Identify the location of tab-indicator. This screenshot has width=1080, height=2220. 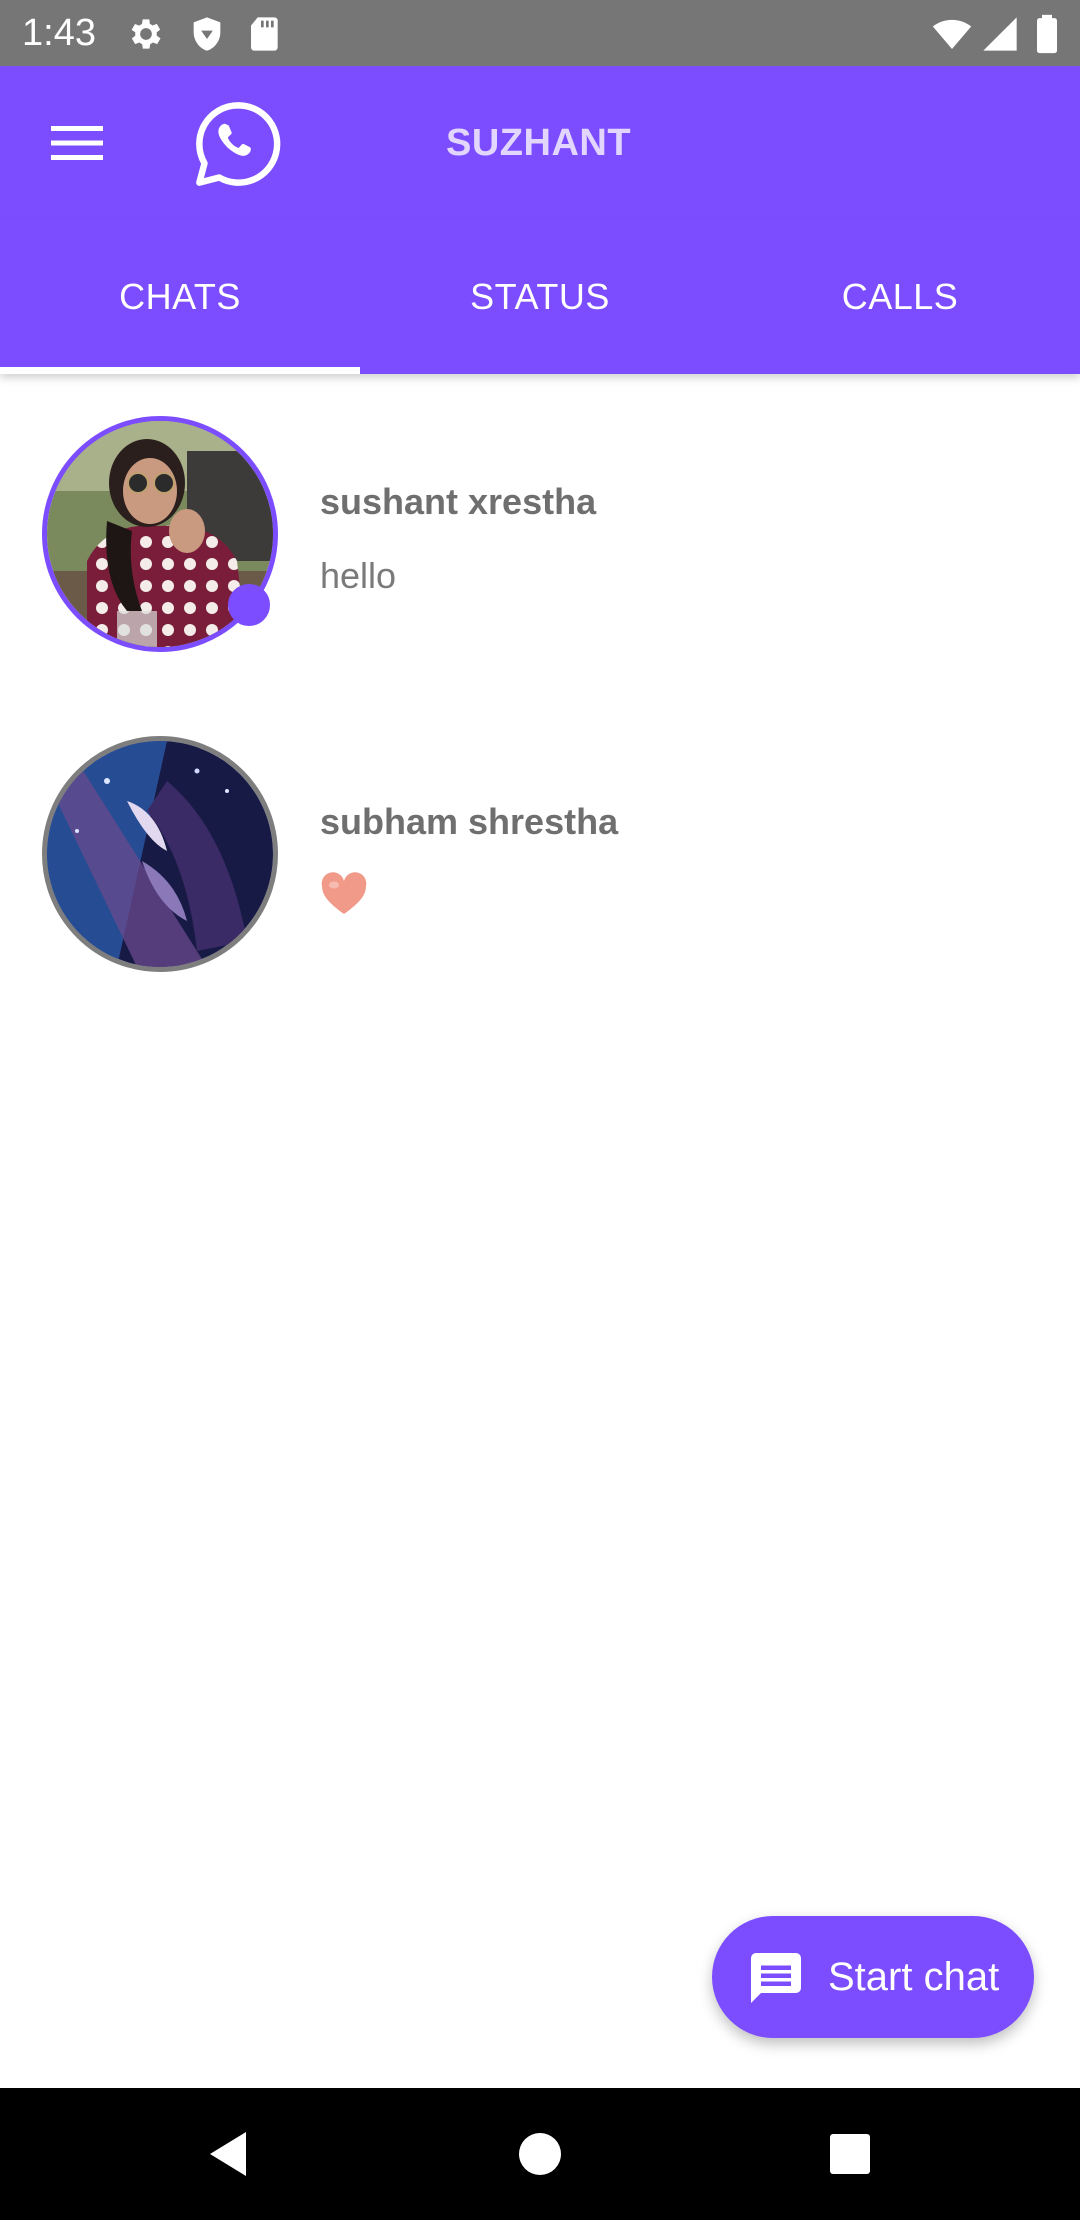
(180, 370).